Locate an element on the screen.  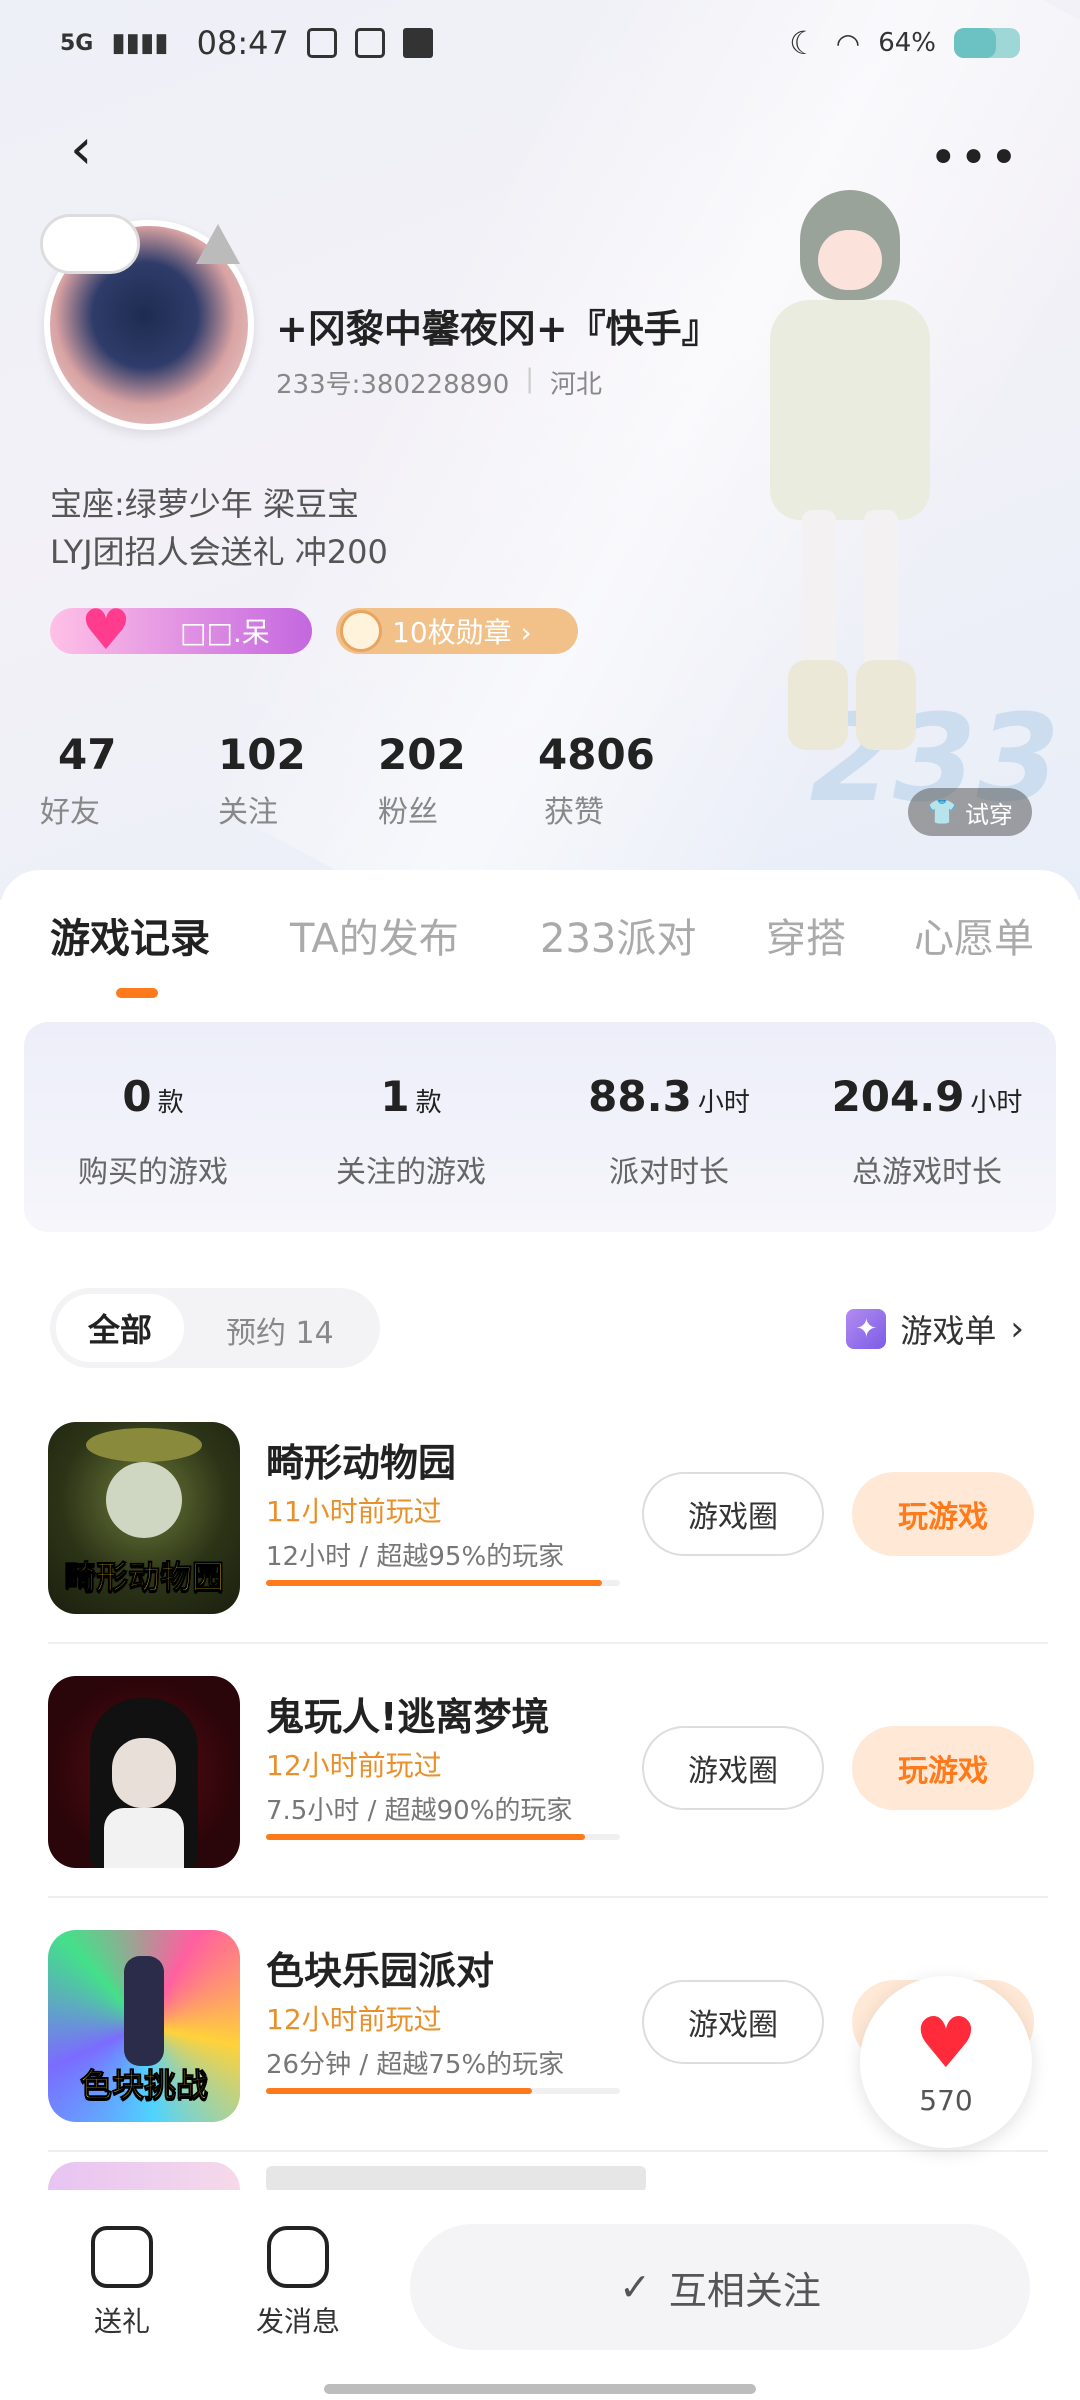
summary-purchased: 0款 购买的游戏 is located at coordinates (153, 1127).